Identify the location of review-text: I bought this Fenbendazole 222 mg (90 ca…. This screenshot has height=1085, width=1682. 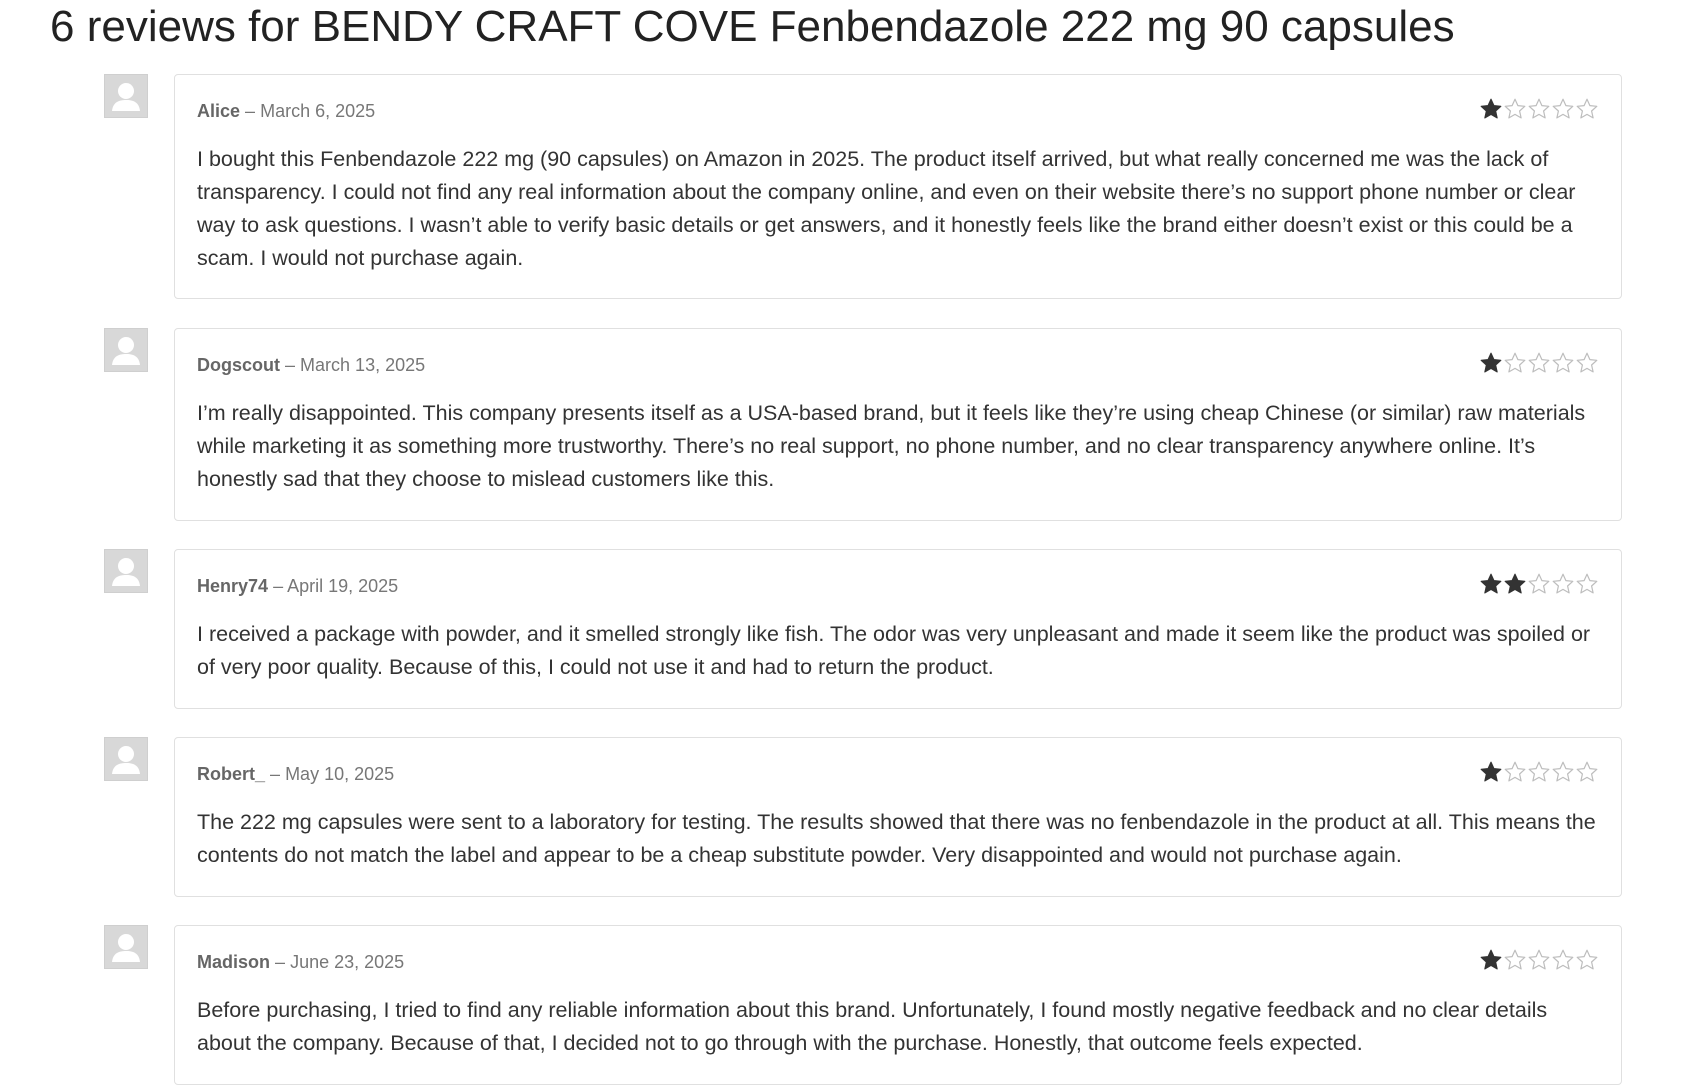
(886, 208).